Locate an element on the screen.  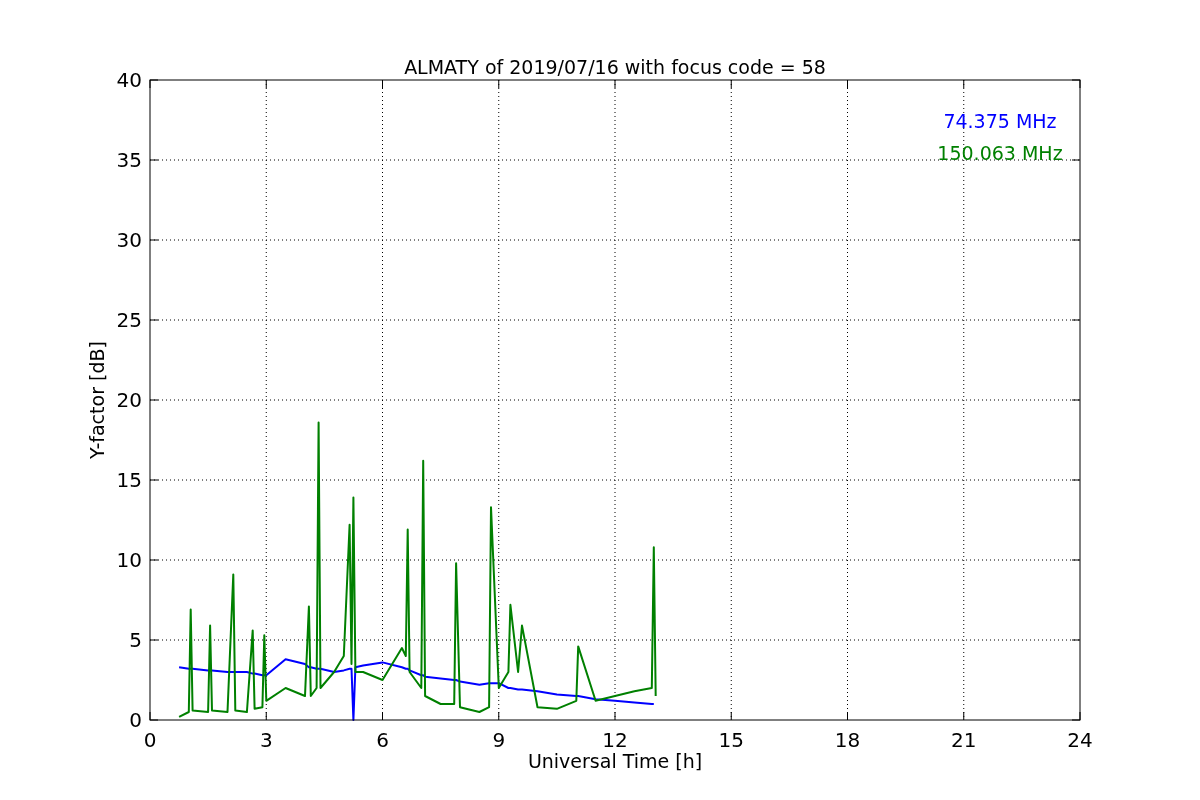
y-tick-label: 30 is located at coordinates (129, 240).